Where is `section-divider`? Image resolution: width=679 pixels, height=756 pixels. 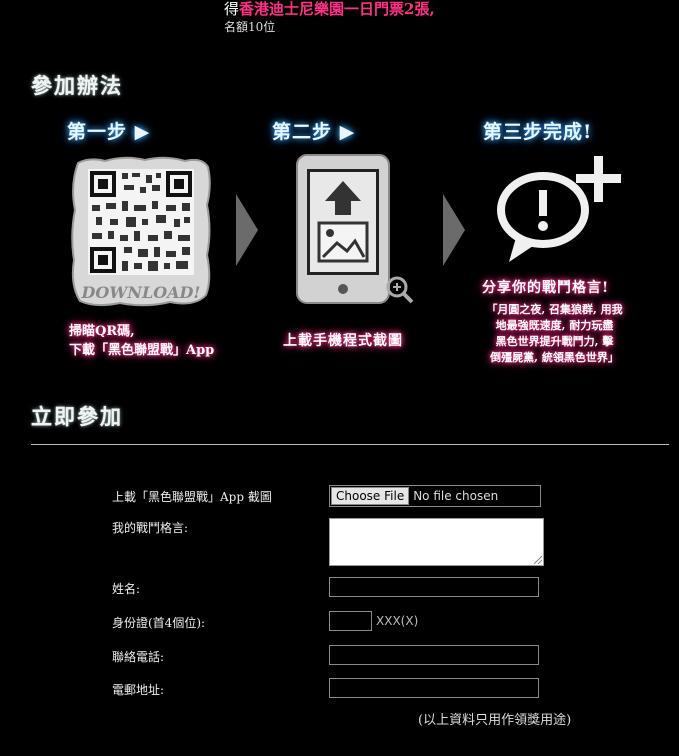
section-divider is located at coordinates (350, 444).